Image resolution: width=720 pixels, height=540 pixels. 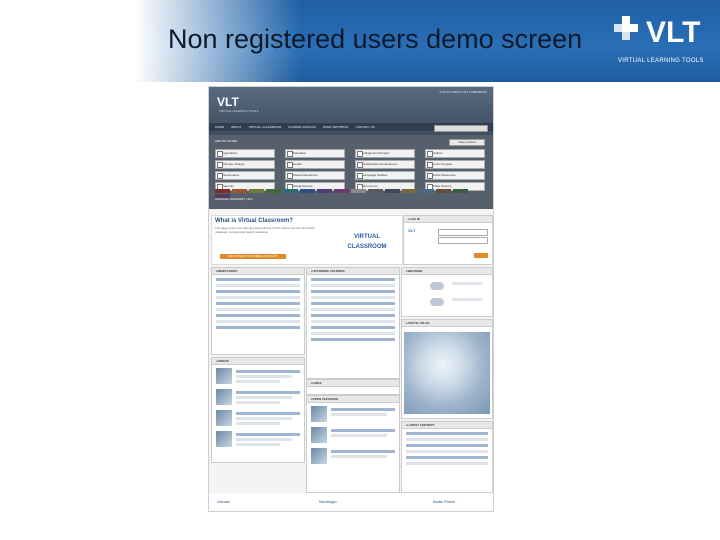 What do you see at coordinates (481, 255) in the screenshot?
I see `login-button` at bounding box center [481, 255].